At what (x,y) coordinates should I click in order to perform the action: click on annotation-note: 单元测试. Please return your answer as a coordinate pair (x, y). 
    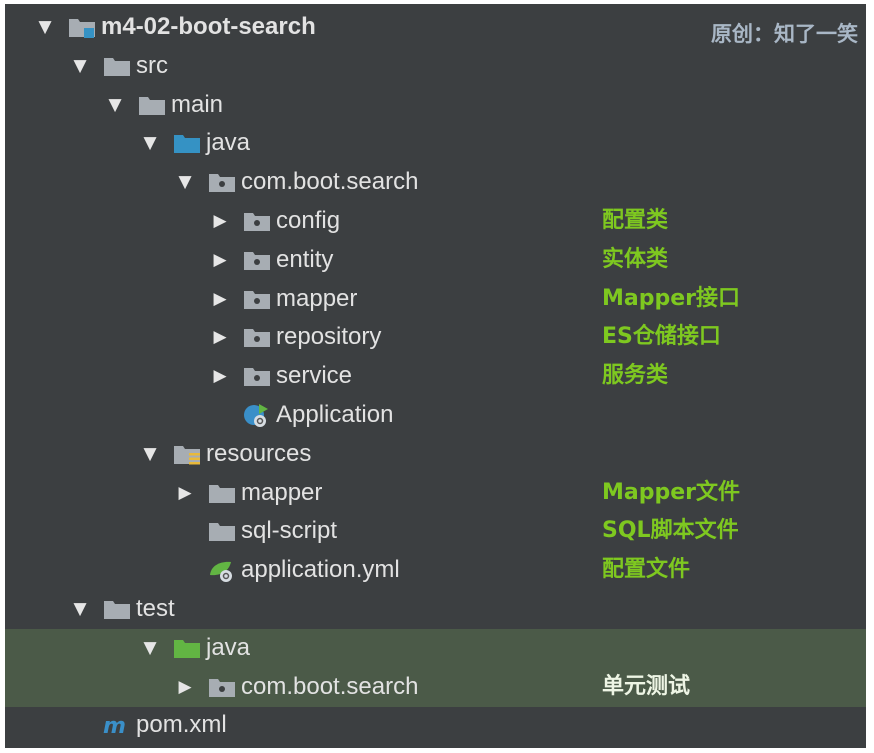
    Looking at the image, I should click on (646, 686).